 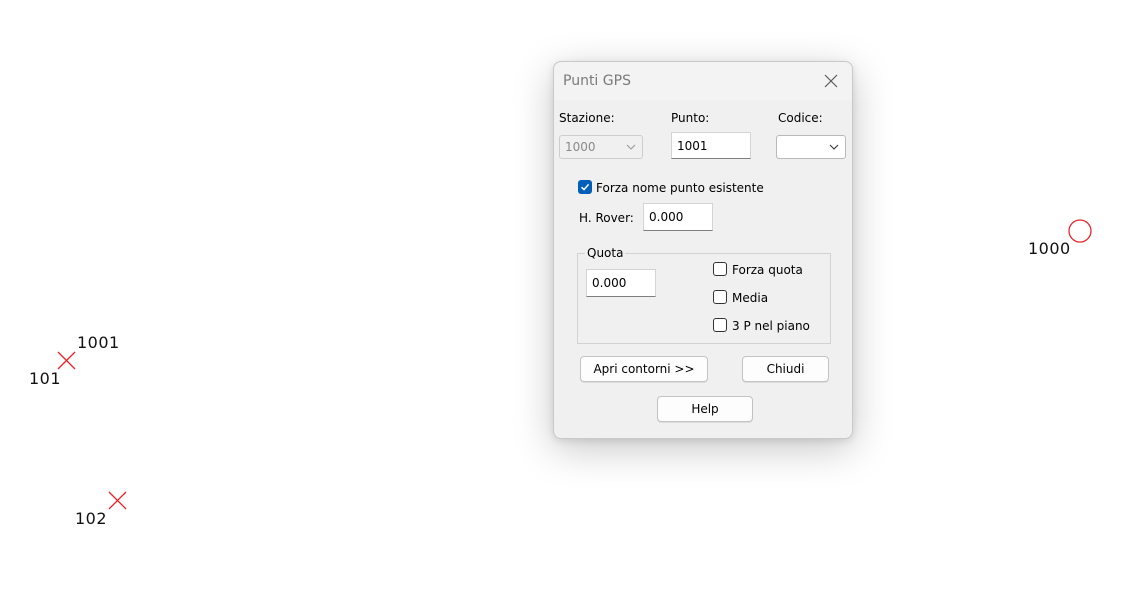 I want to click on media-label: Media, so click(x=750, y=298).